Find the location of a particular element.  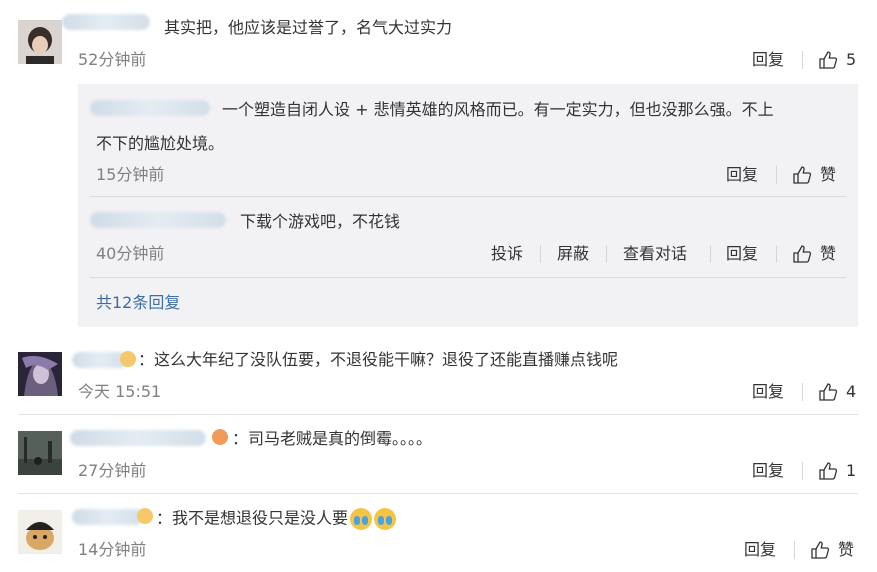

reply-text: 下载个游戏吧，不花钱 is located at coordinates (320, 221).